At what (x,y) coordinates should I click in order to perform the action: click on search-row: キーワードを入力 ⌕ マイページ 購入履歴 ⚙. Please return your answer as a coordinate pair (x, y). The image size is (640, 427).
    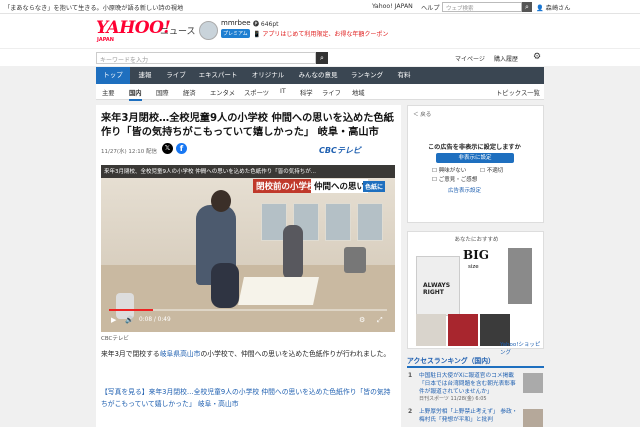
    Looking at the image, I should click on (320, 57).